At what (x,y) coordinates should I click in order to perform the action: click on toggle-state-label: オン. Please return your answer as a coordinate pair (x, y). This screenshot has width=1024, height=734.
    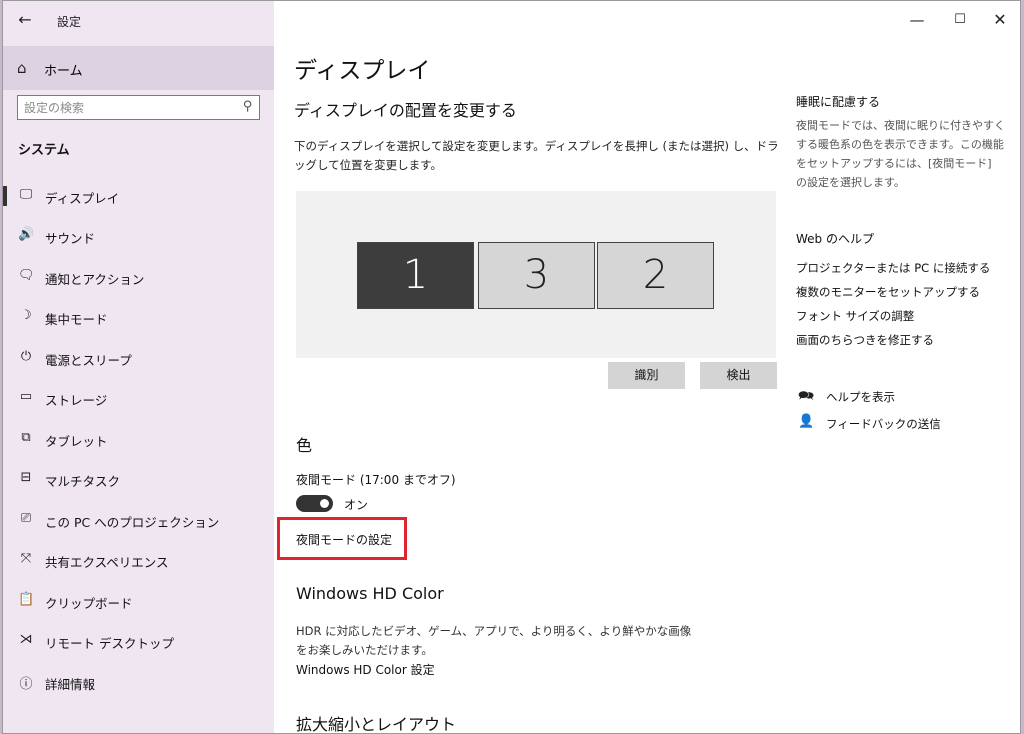
    Looking at the image, I should click on (356, 505).